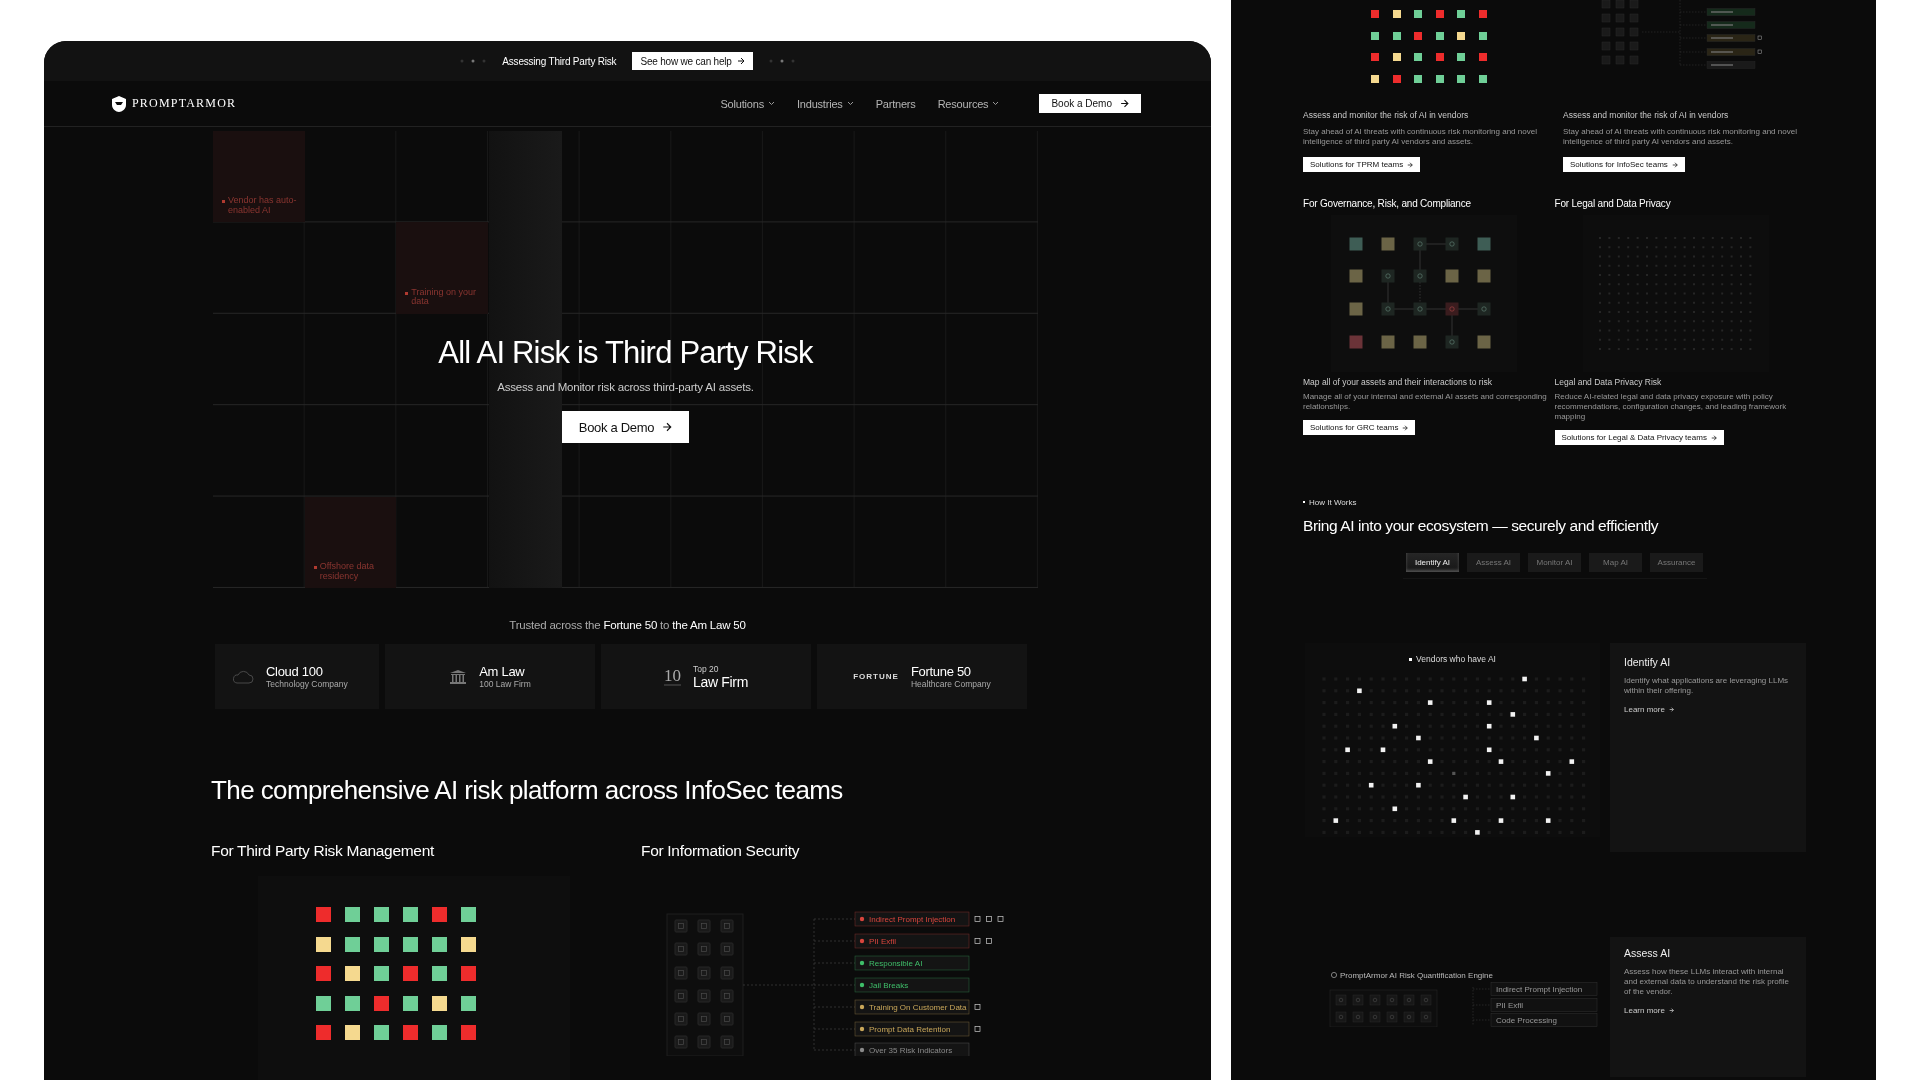  Describe the element at coordinates (527, 790) in the screenshot. I see `section-title: The comprehensive AI risk platform across InfoSec teams` at that location.